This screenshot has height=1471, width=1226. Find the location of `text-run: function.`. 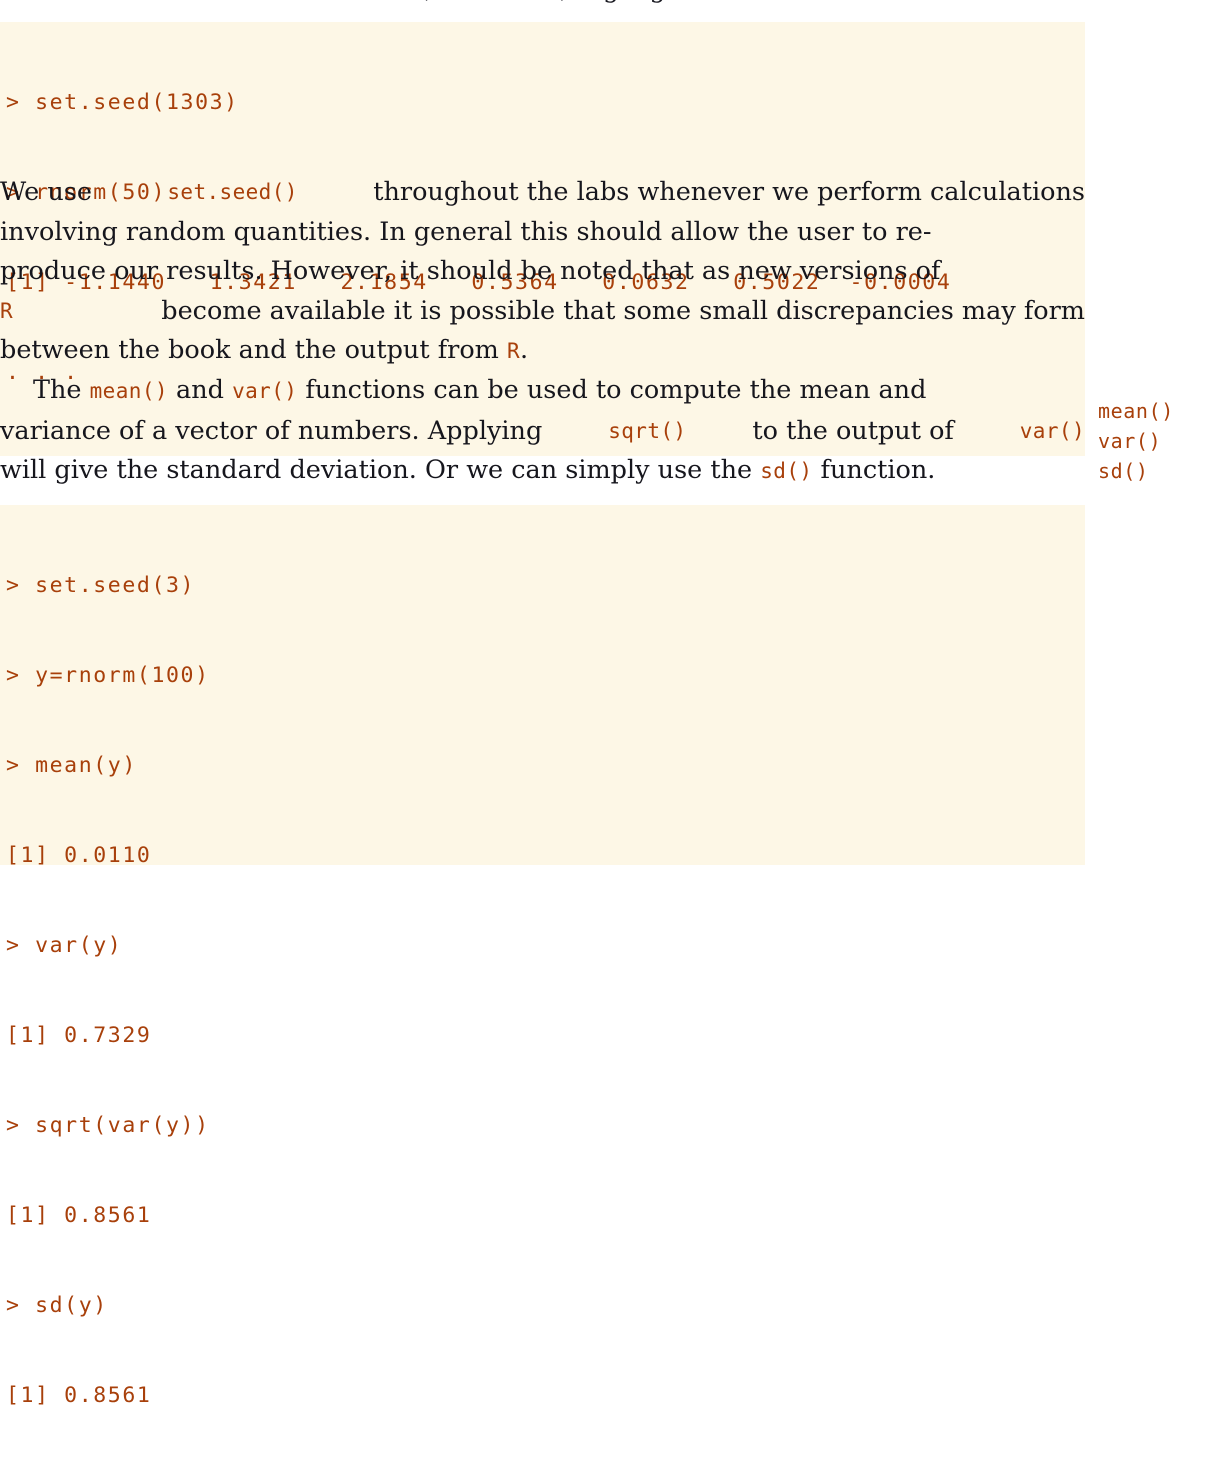

text-run: function. is located at coordinates (874, 470).